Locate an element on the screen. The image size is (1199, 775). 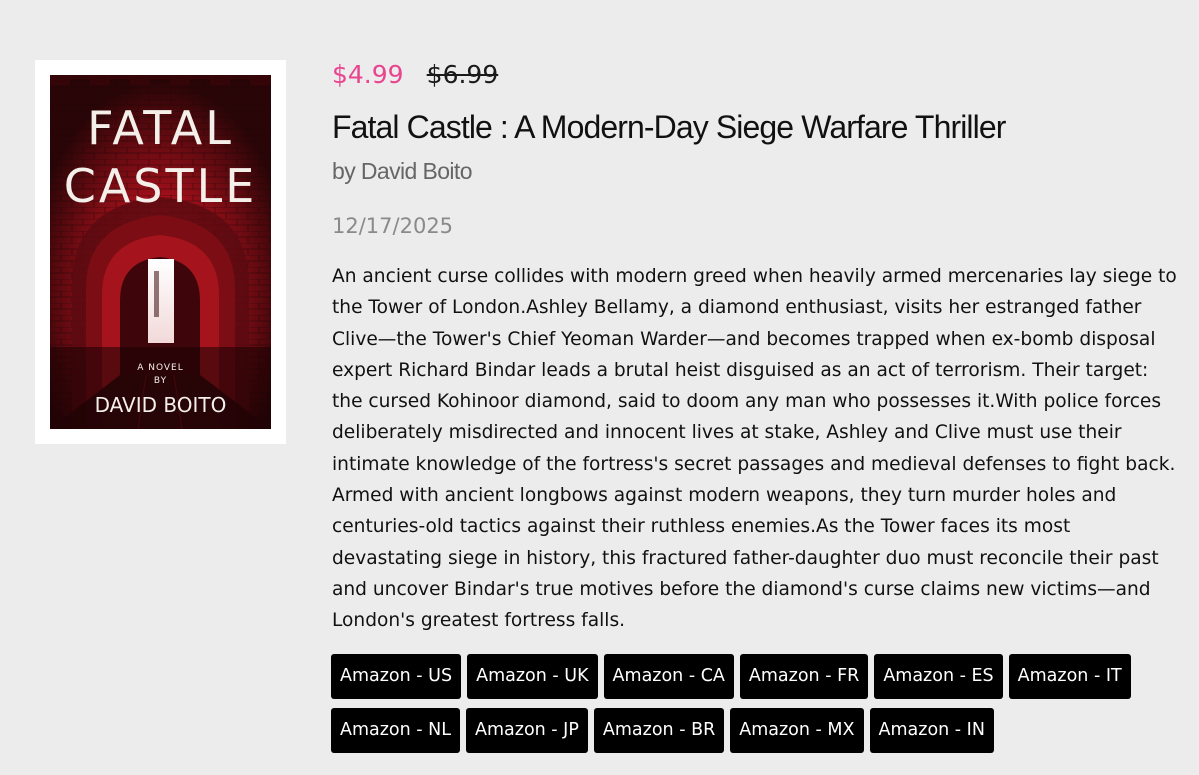
book-author: by David Boito is located at coordinates (402, 171).